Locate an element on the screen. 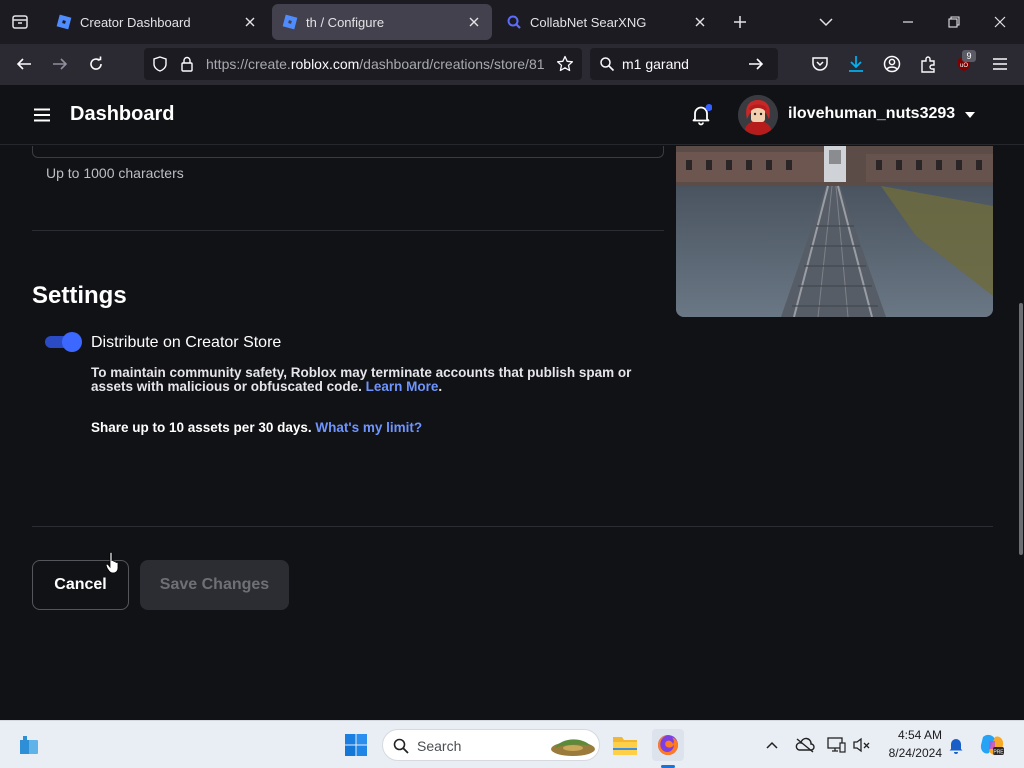  tab-creator-dashboard: Creator Dashboard is located at coordinates (157, 22).